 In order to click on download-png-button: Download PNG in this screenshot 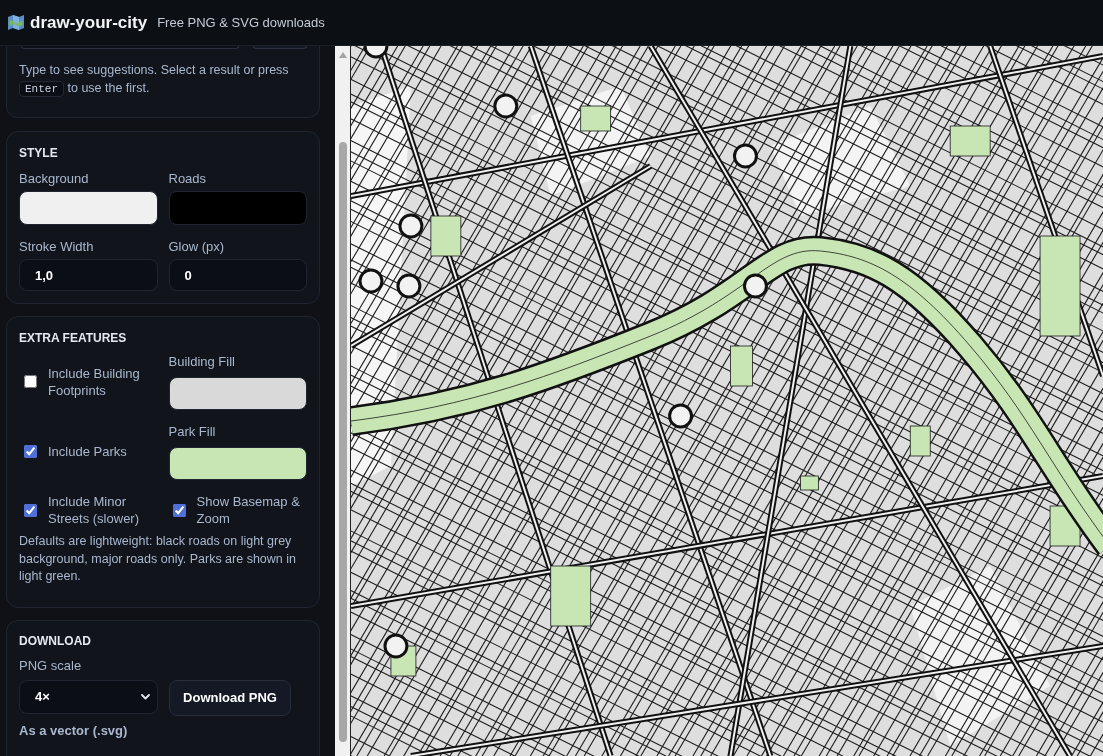, I will do `click(230, 697)`.